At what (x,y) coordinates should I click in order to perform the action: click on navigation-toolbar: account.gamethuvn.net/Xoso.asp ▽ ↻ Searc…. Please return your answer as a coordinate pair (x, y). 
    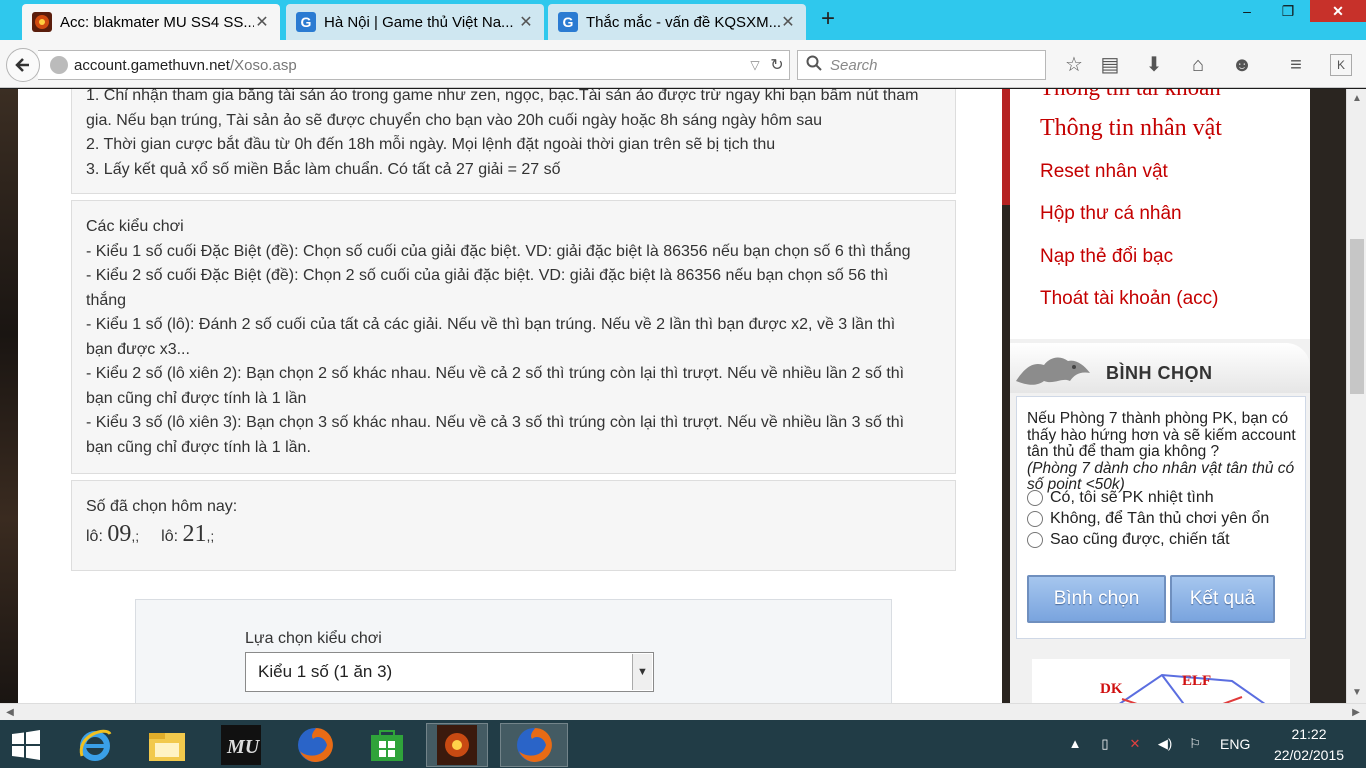
    Looking at the image, I should click on (683, 64).